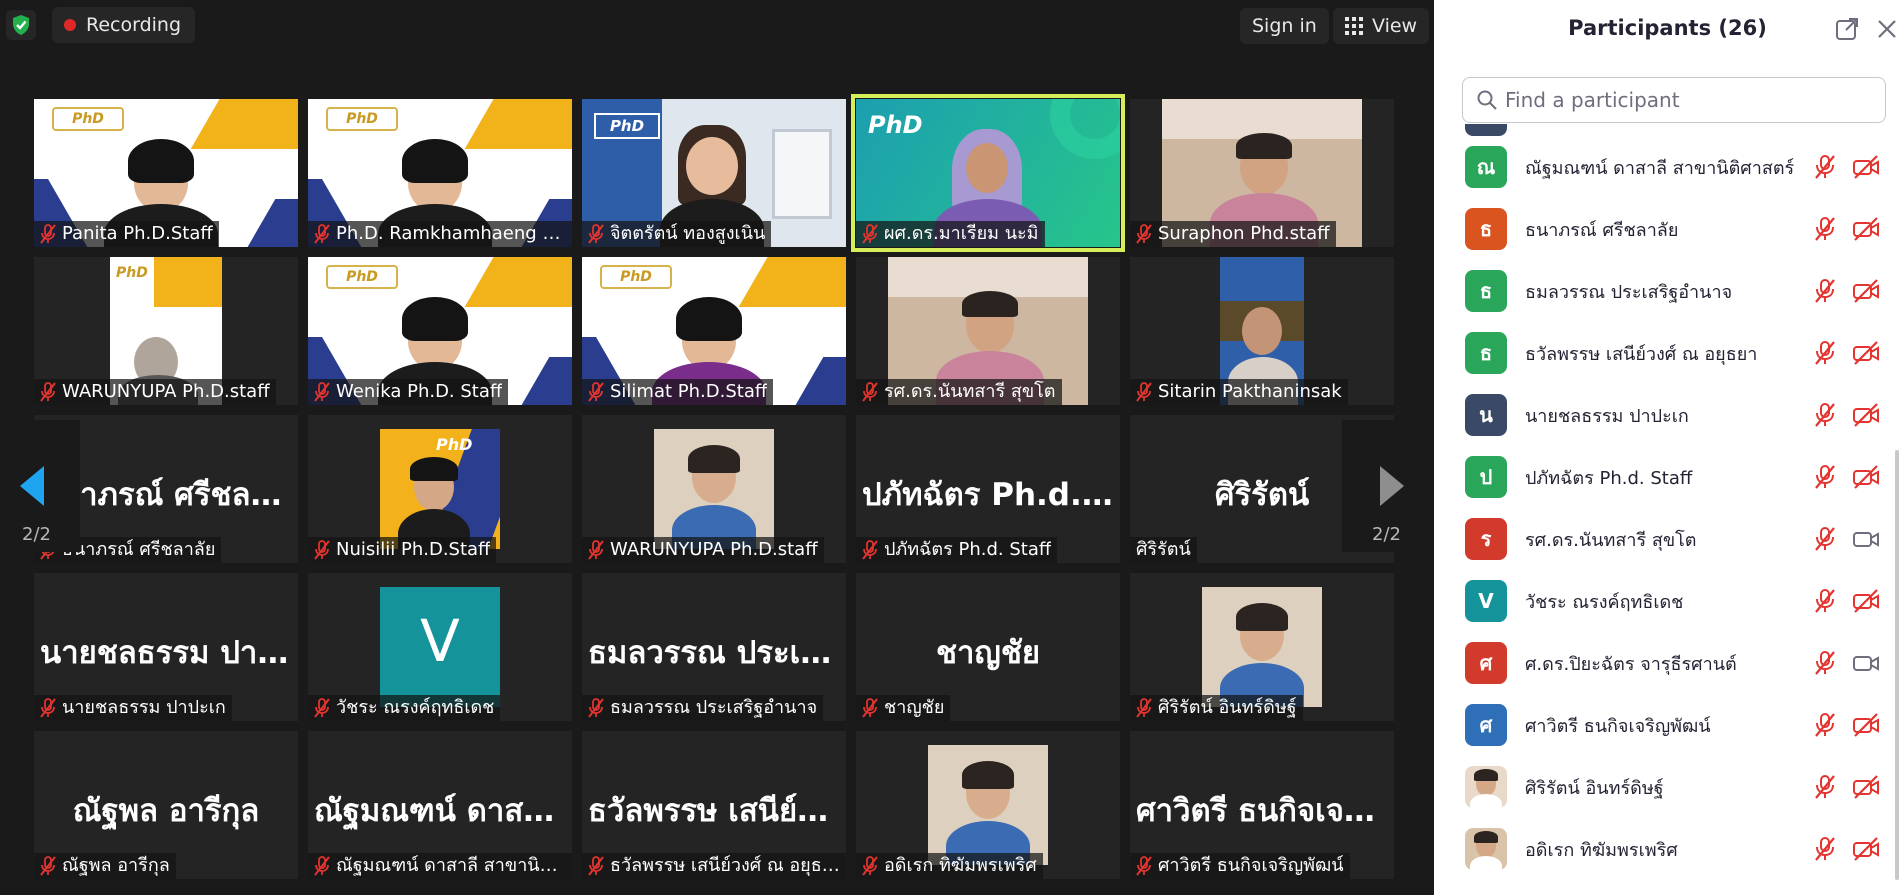 This screenshot has height=895, width=1901. Describe the element at coordinates (1382, 486) in the screenshot. I see `next-page-button: 2/2` at that location.